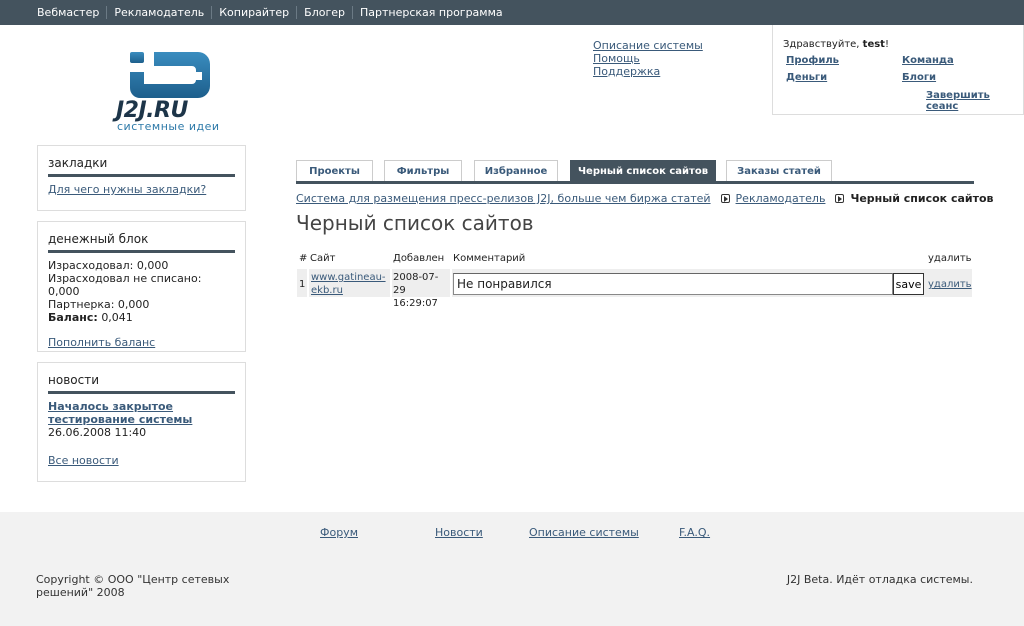 This screenshot has height=626, width=1024. What do you see at coordinates (324, 12) in the screenshot?
I see `top-nav-blogger: Блогер` at bounding box center [324, 12].